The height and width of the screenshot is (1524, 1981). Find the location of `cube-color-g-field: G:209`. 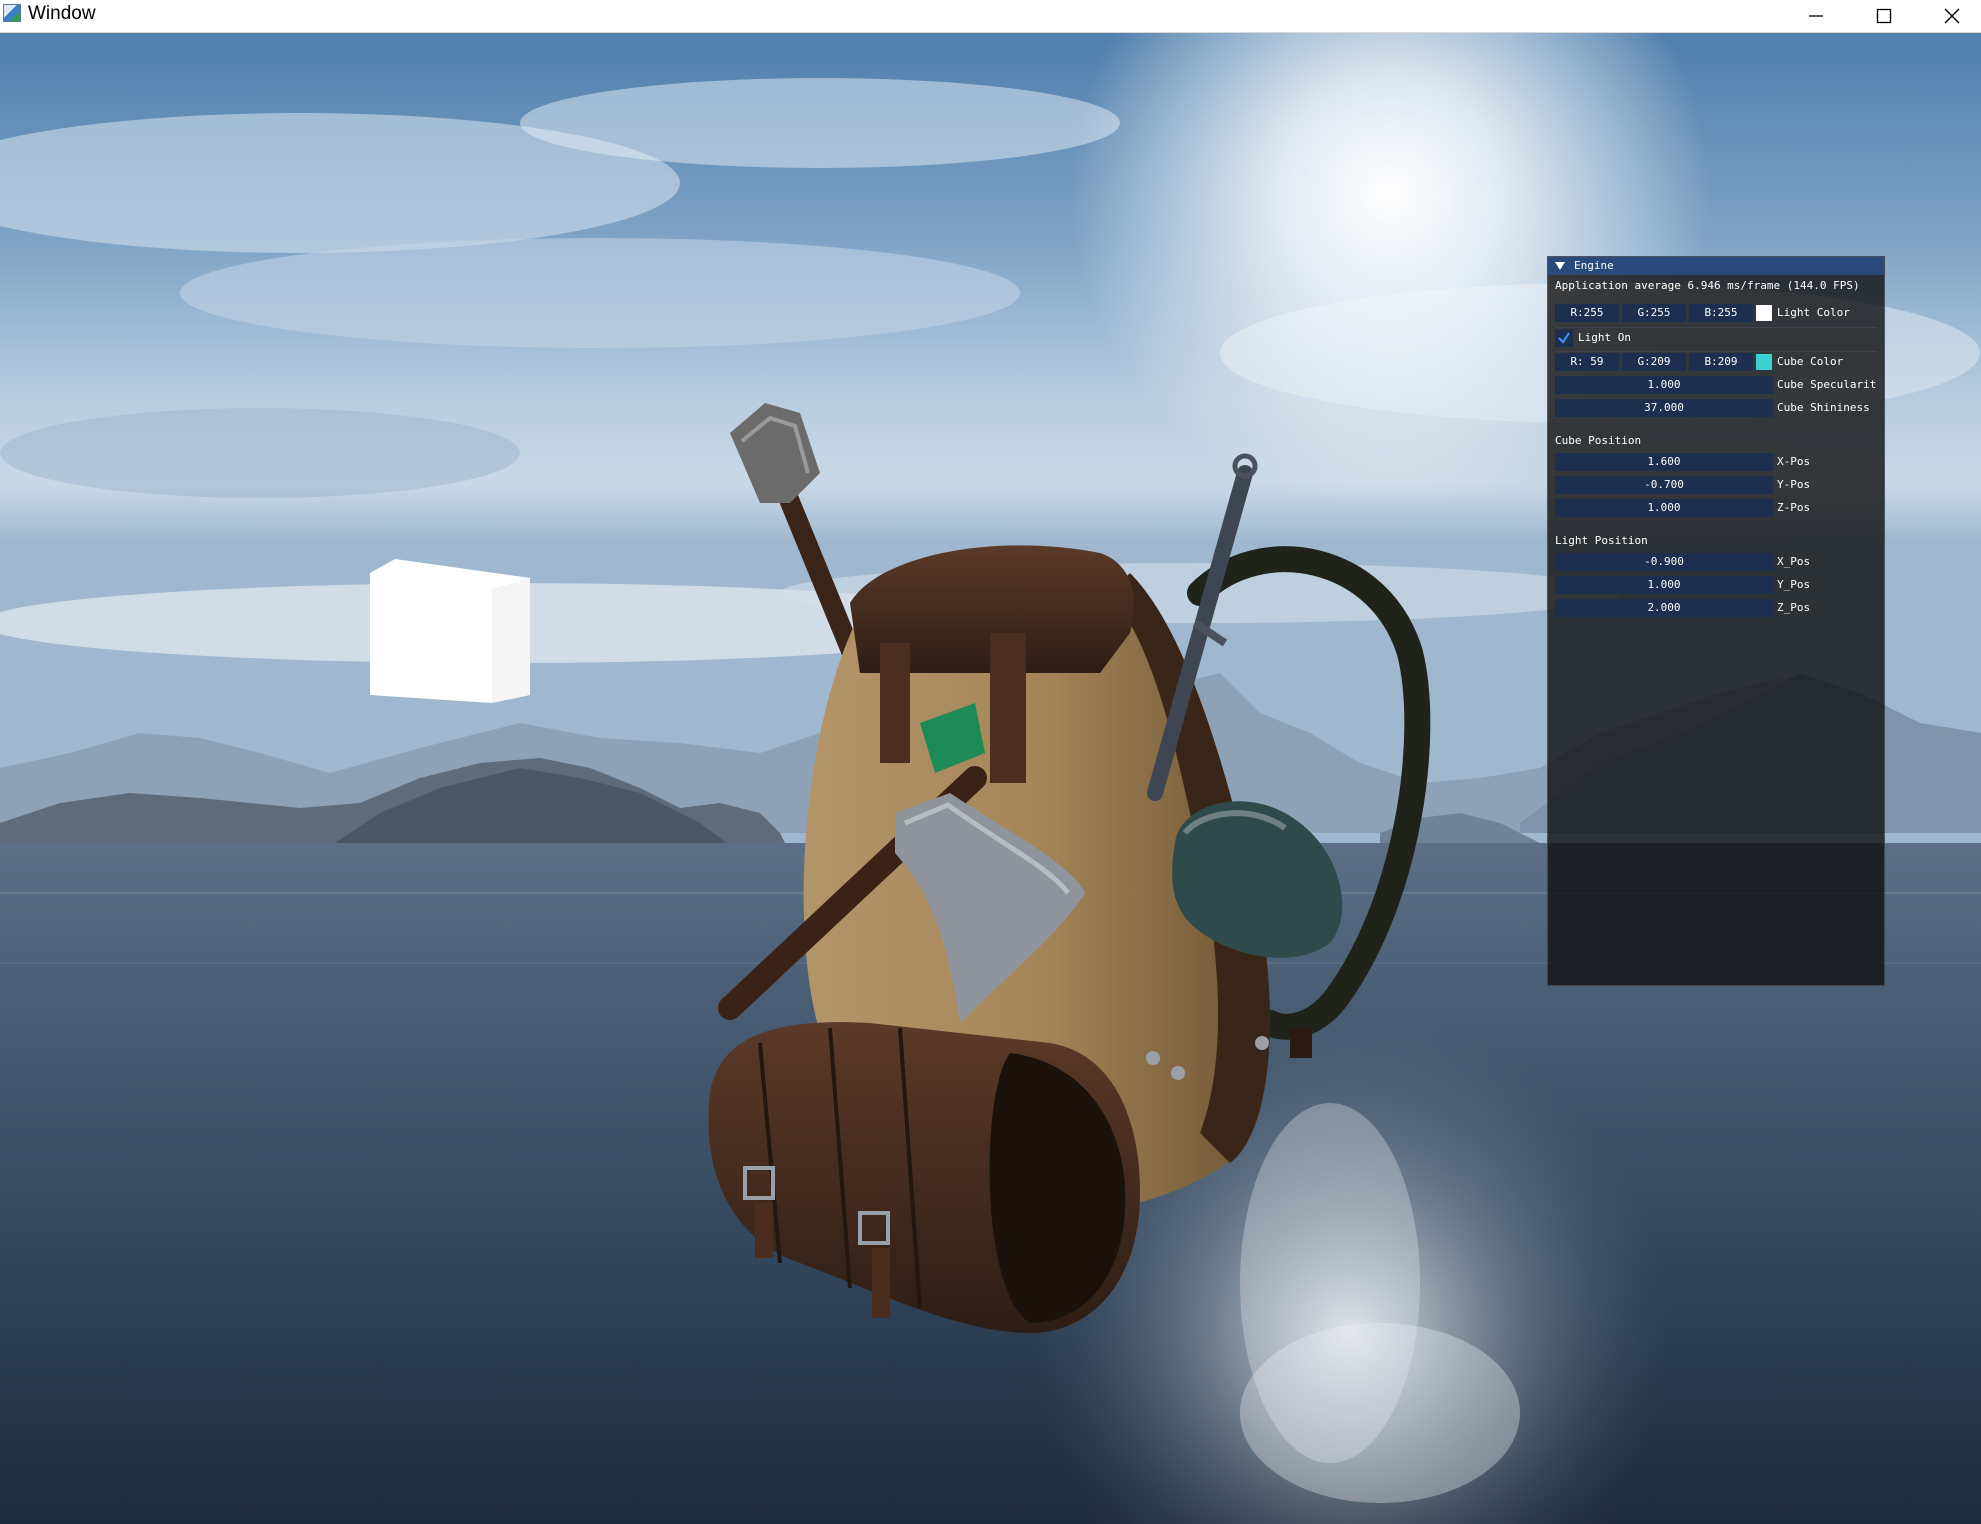

cube-color-g-field: G:209 is located at coordinates (1654, 362).